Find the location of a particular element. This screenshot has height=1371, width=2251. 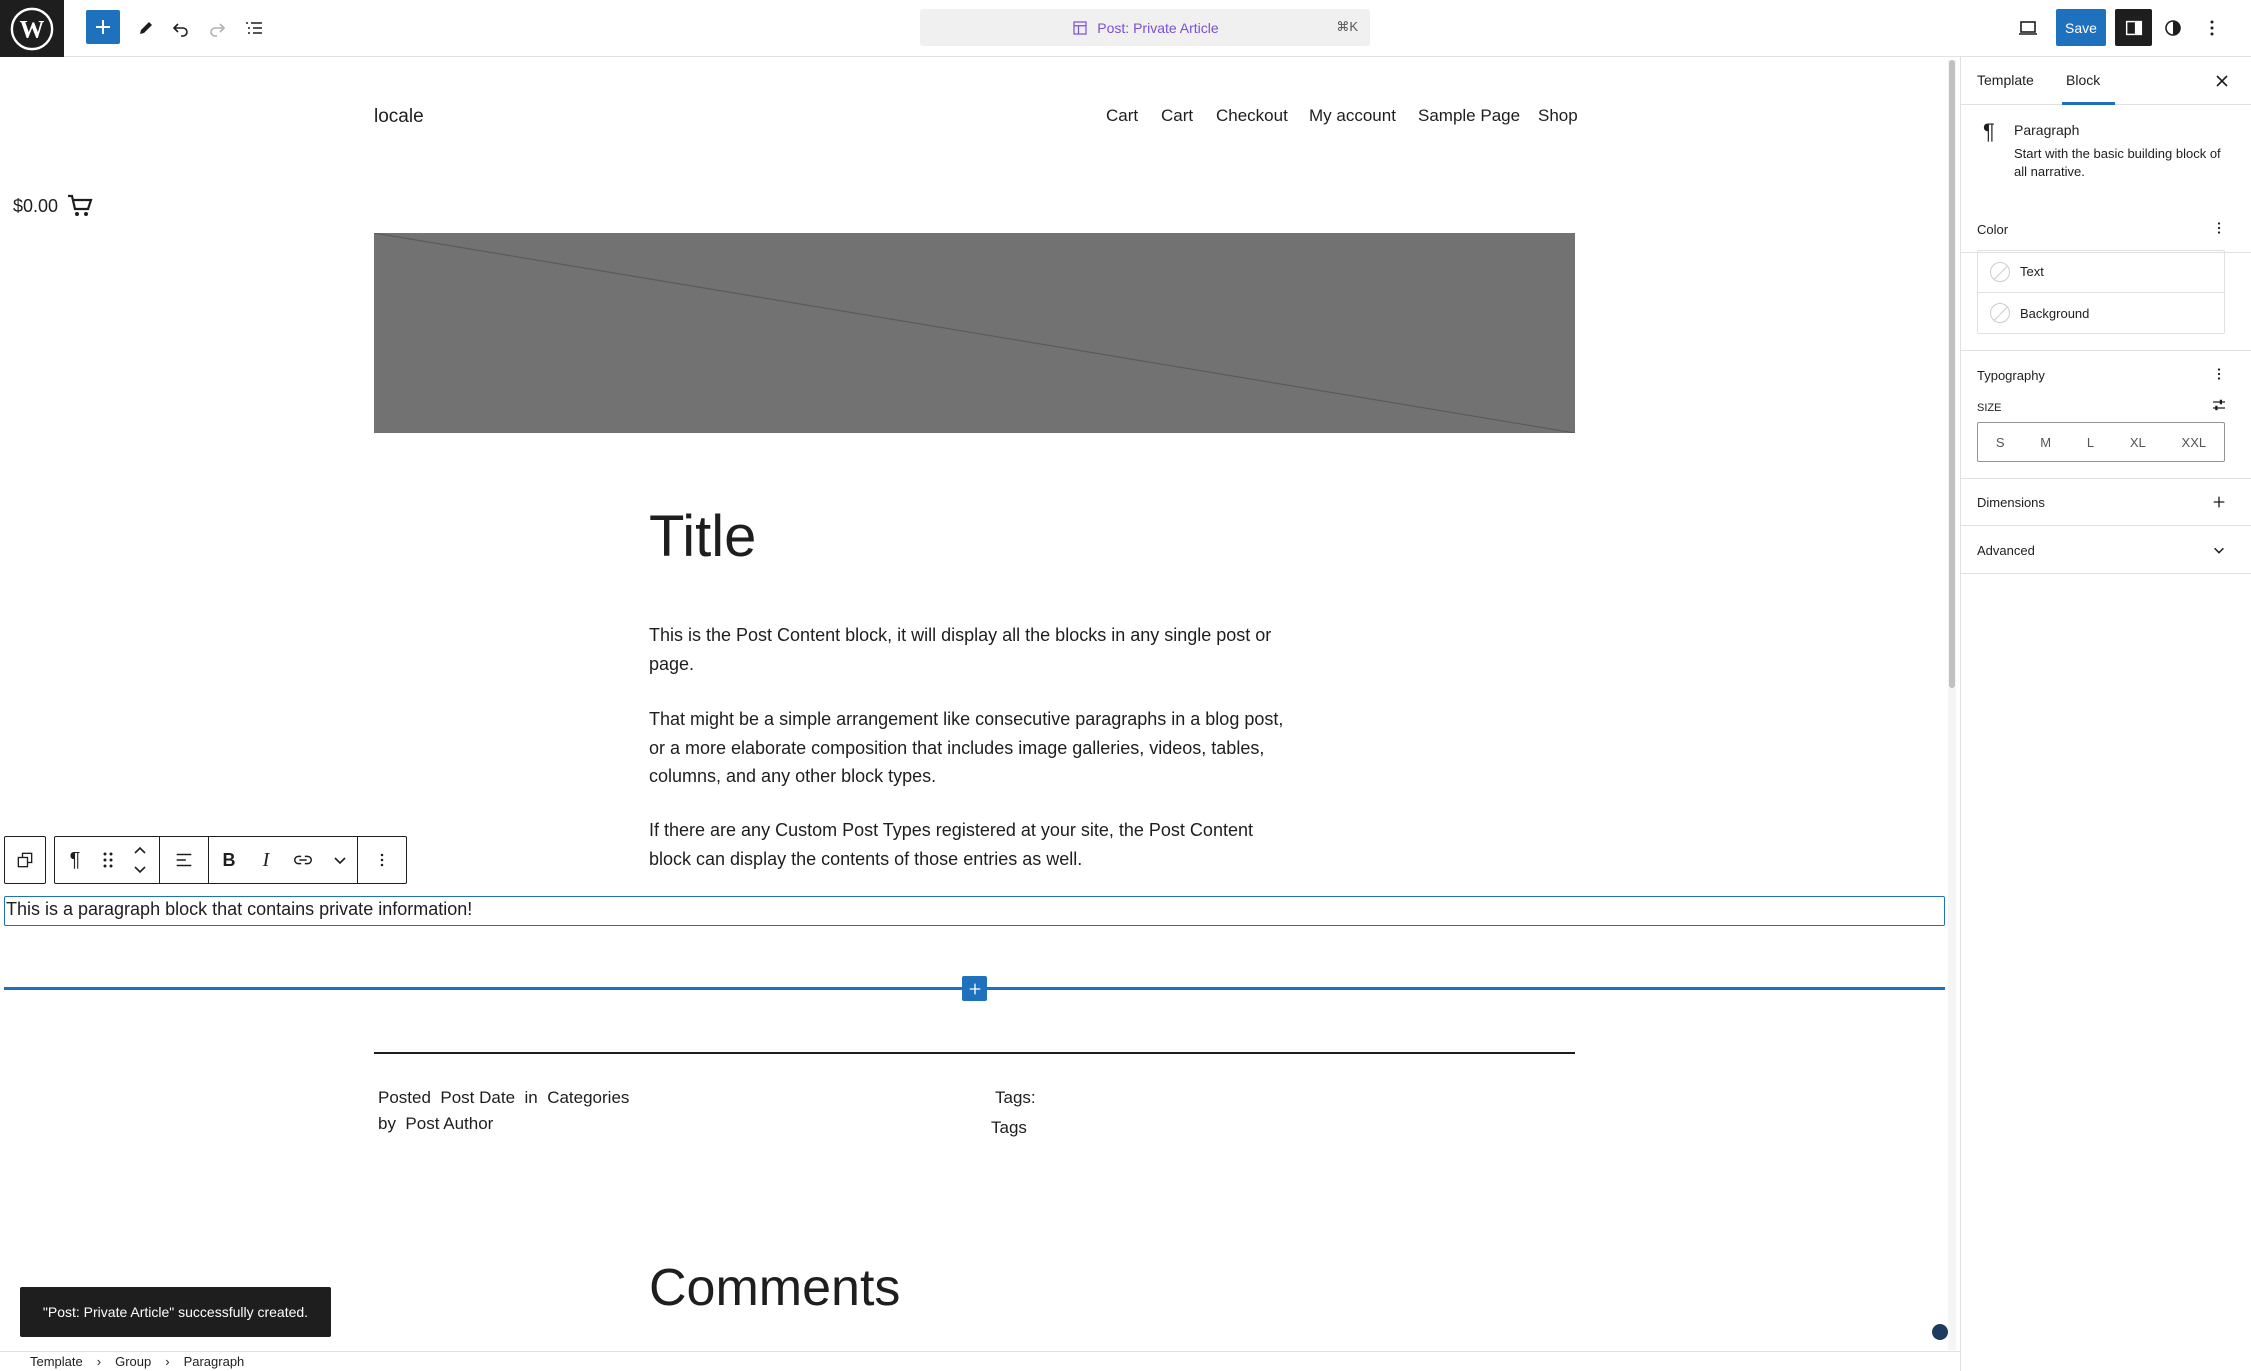

italic-icon: I is located at coordinates (266, 859).